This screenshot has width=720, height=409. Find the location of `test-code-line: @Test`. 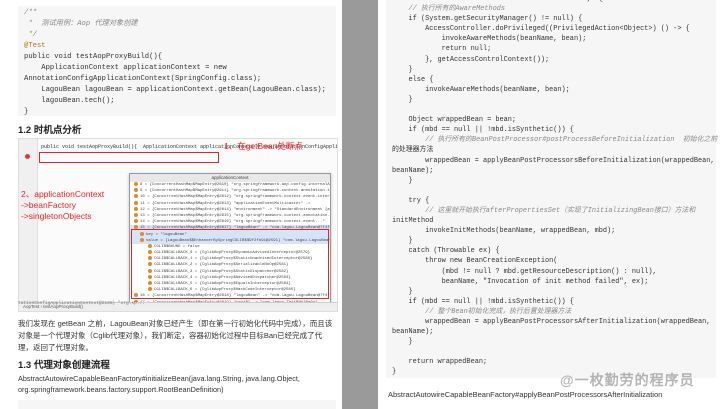

test-code-line: @Test is located at coordinates (35, 46).